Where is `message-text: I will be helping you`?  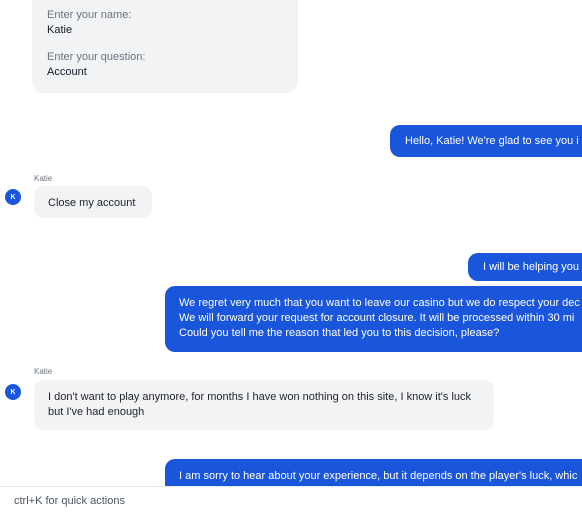 message-text: I will be helping you is located at coordinates (531, 267).